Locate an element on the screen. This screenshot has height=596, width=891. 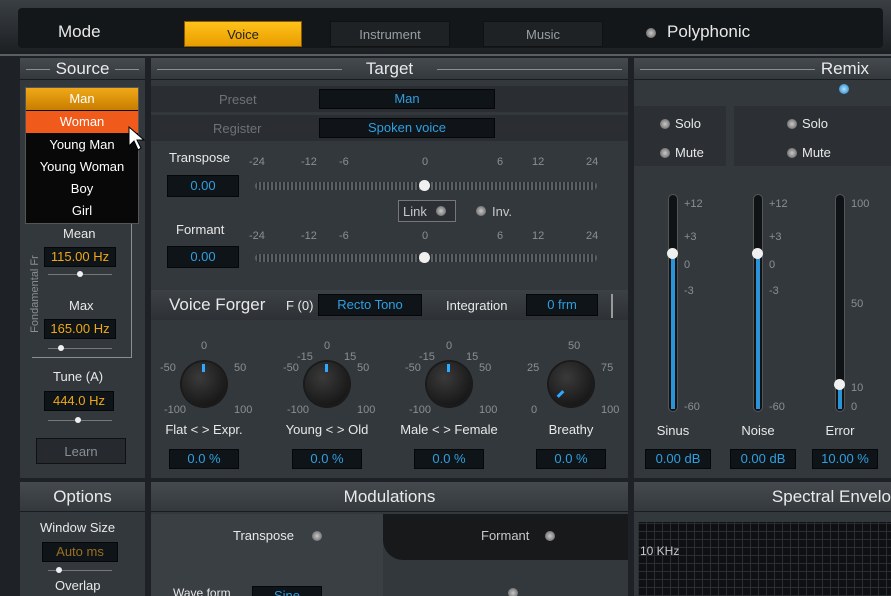
error-fader is located at coordinates (839, 303).